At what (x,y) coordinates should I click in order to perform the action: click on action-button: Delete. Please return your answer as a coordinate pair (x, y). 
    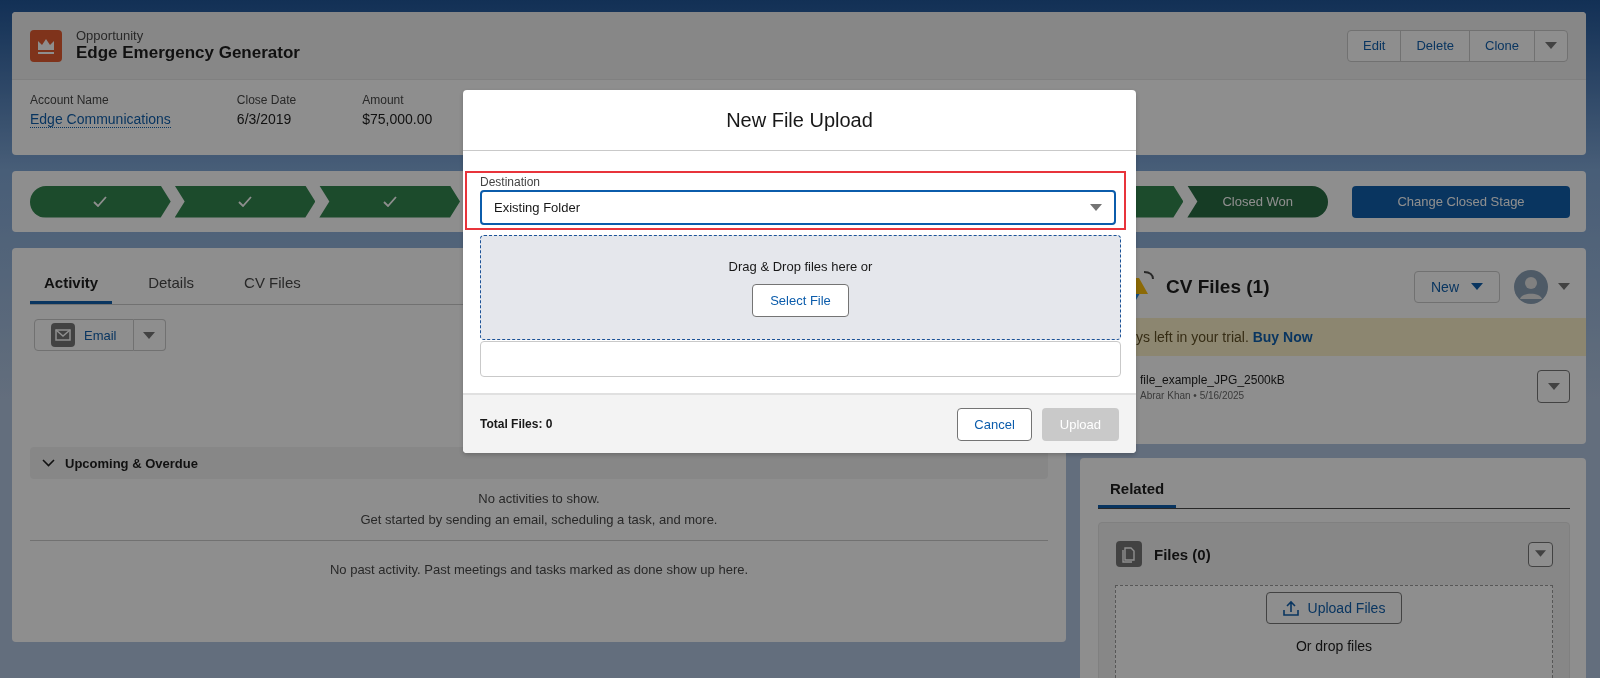
    Looking at the image, I should click on (1435, 45).